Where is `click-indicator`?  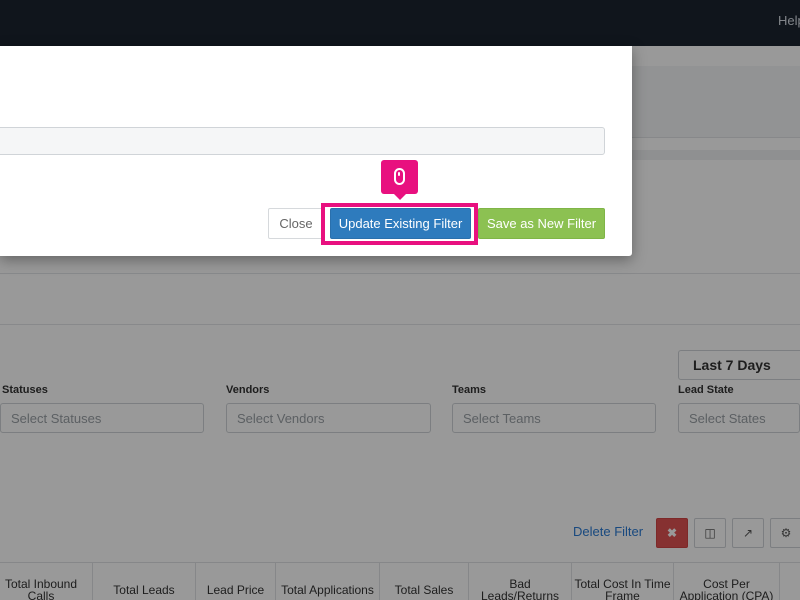
click-indicator is located at coordinates (399, 180).